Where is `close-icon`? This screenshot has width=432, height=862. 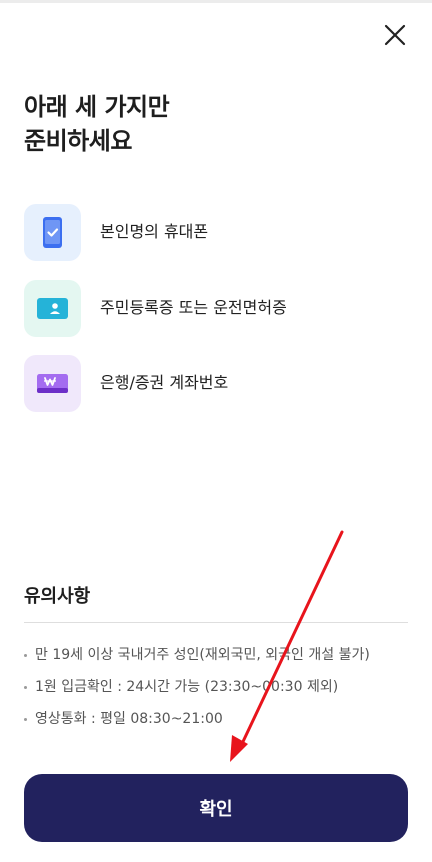
close-icon is located at coordinates (395, 35).